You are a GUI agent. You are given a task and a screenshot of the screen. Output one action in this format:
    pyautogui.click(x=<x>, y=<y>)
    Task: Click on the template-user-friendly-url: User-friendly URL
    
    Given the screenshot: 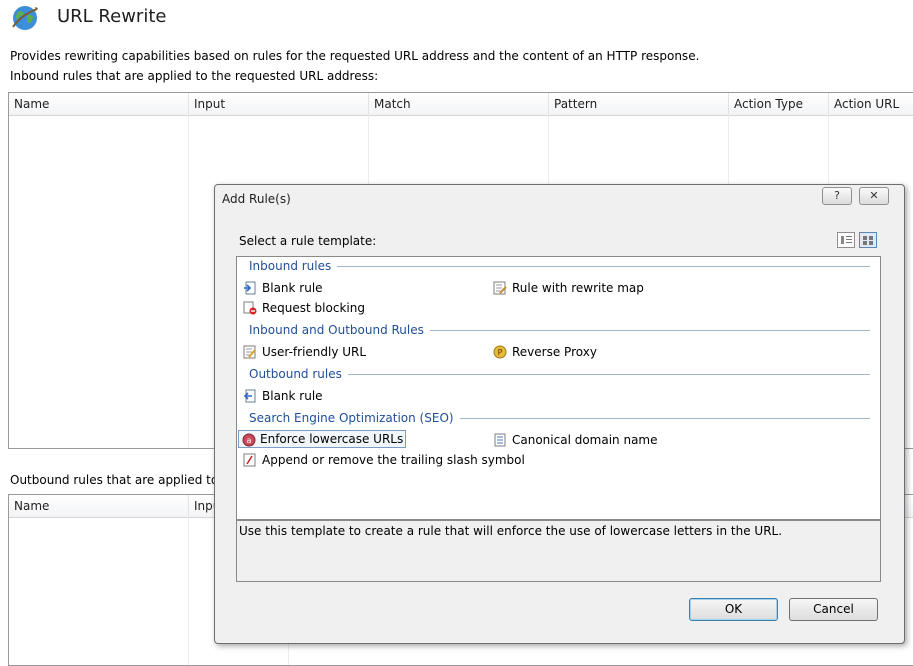 What is the action you would take?
    pyautogui.click(x=304, y=352)
    